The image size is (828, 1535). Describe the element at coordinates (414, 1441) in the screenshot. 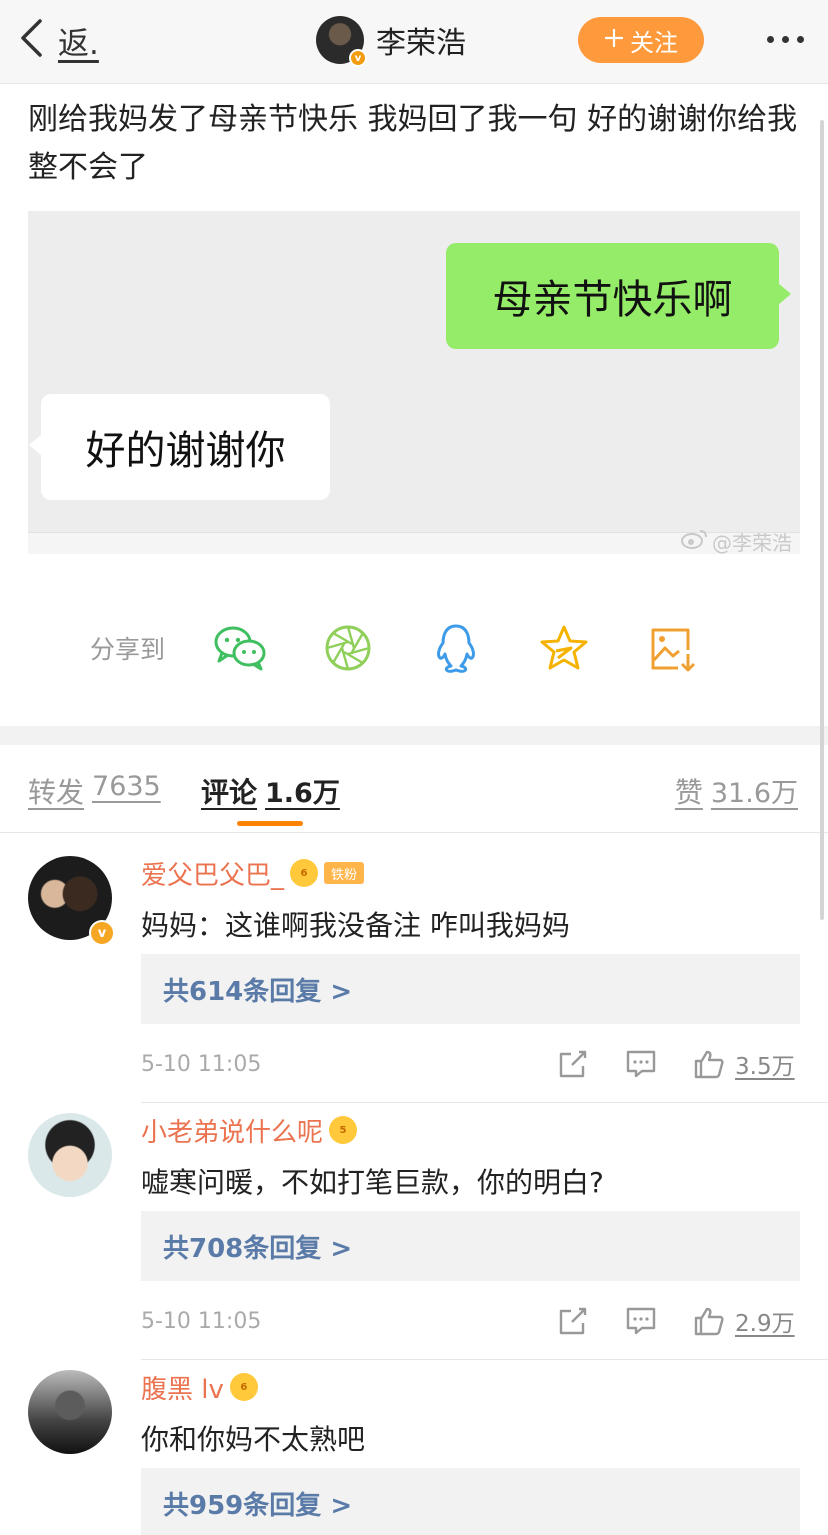

I see `comment-item: 腹黑 lv 6 你和你妈不太熟吧 共959条回复 >` at that location.